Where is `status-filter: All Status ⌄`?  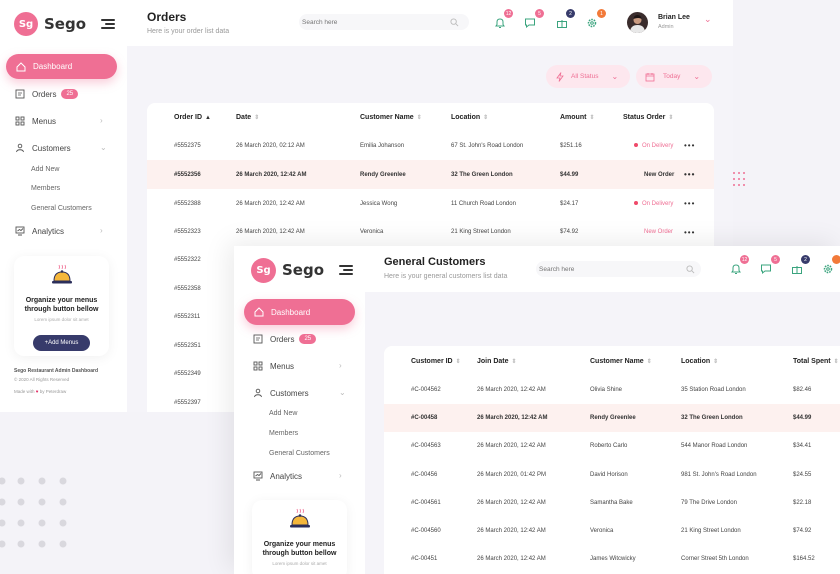 status-filter: All Status ⌄ is located at coordinates (588, 76).